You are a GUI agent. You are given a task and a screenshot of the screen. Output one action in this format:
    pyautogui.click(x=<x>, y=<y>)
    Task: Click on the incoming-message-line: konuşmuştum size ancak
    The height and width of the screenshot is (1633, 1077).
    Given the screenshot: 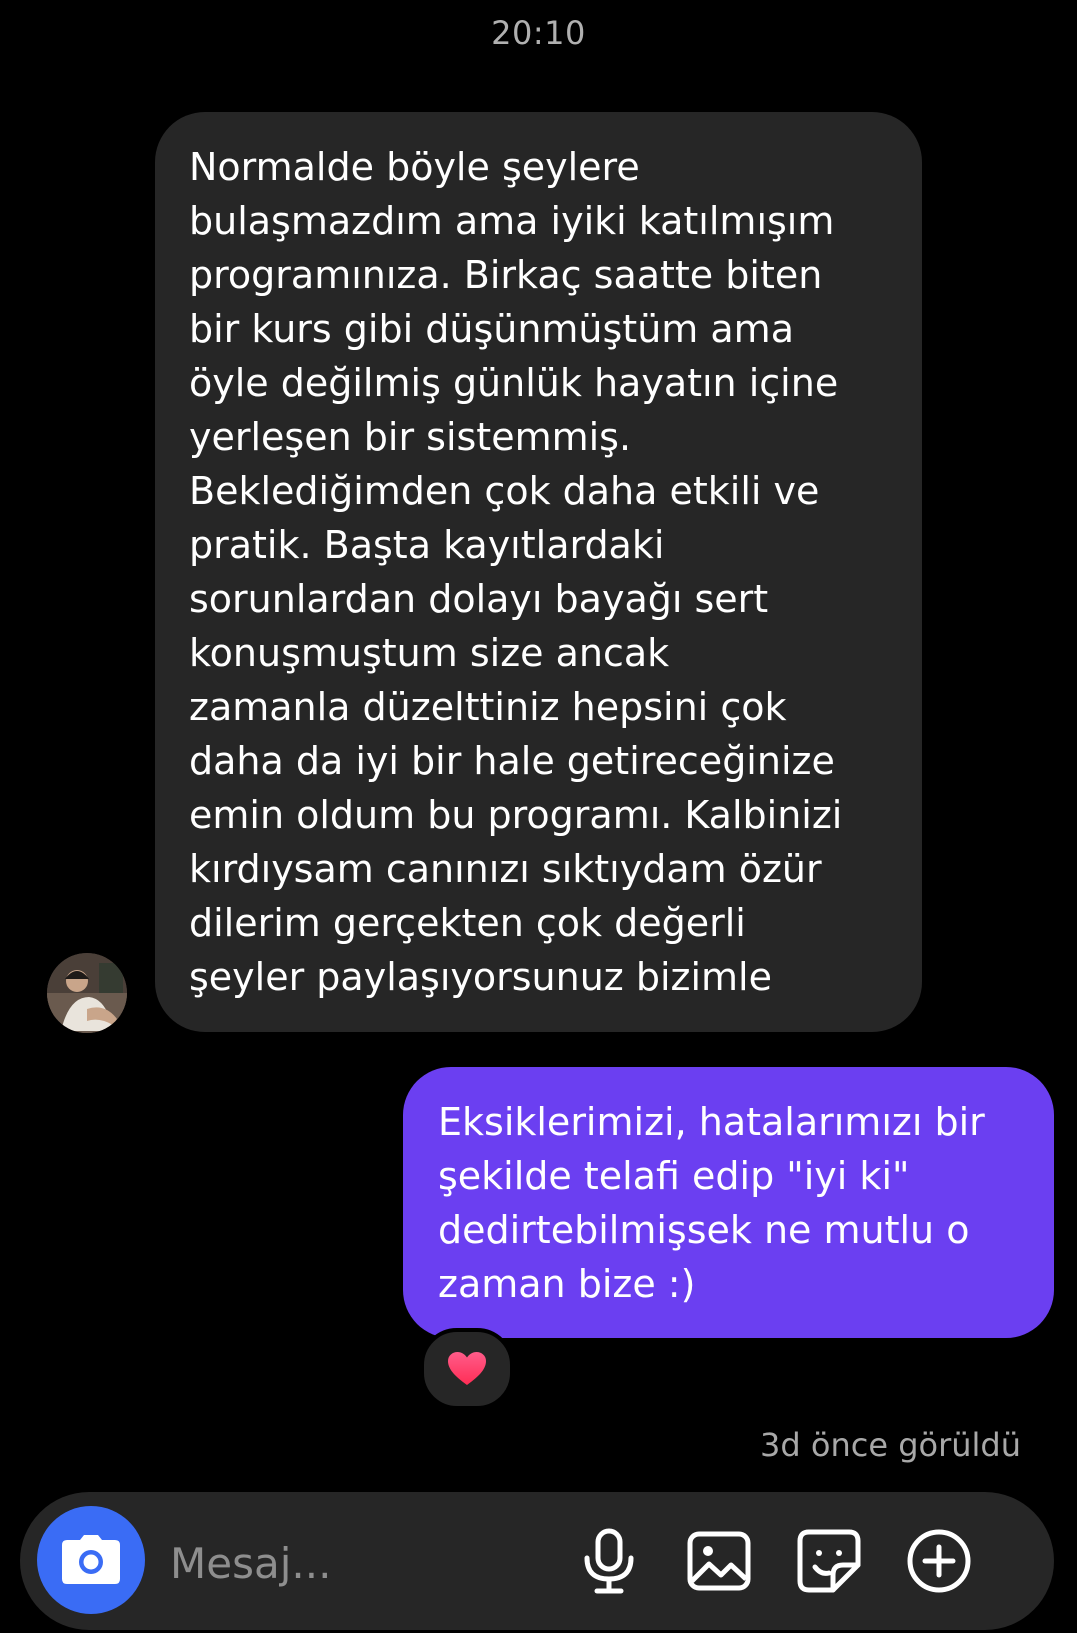 What is the action you would take?
    pyautogui.click(x=429, y=653)
    